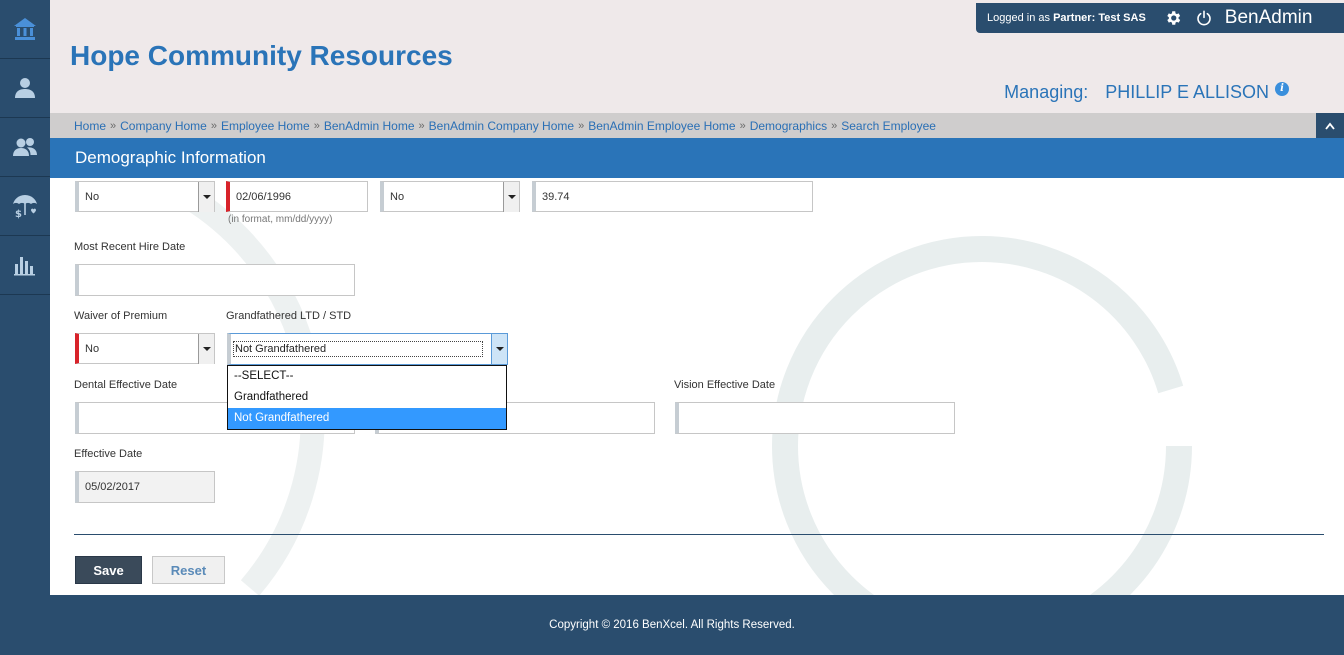 The width and height of the screenshot is (1344, 655). I want to click on breadcrumb-benadmin-home: BenAdmin Home, so click(369, 126).